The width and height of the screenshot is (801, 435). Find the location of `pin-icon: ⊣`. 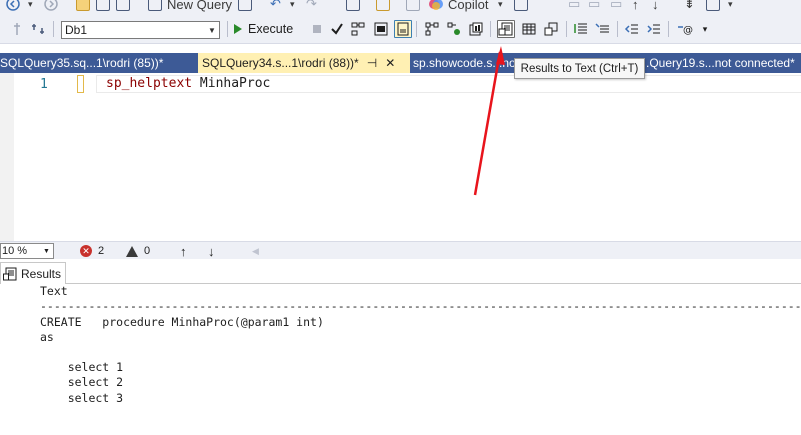

pin-icon: ⊣ is located at coordinates (372, 63).